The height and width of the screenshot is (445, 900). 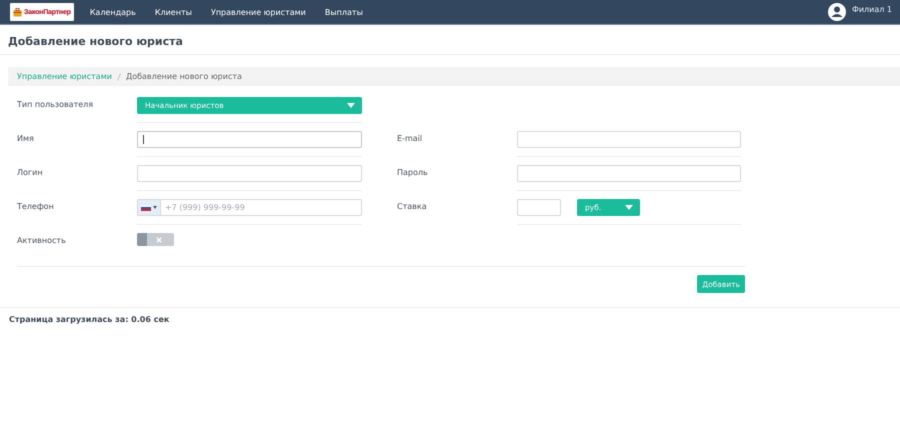 What do you see at coordinates (412, 207) in the screenshot?
I see `field-label: Ставка` at bounding box center [412, 207].